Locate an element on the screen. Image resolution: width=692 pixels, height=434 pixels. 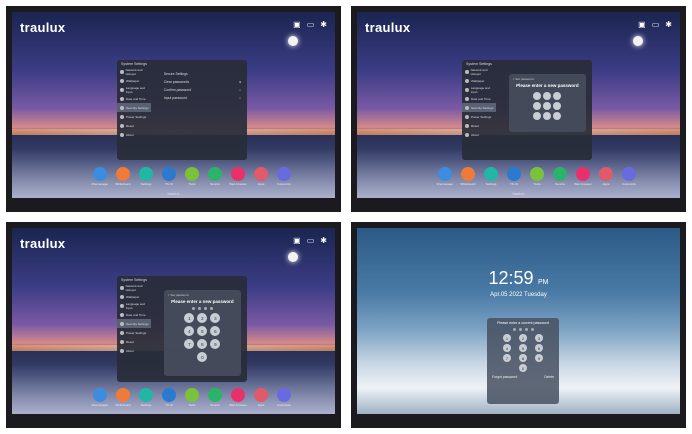
option-clear: Clear passwords ● is located at coordinates (202, 82).